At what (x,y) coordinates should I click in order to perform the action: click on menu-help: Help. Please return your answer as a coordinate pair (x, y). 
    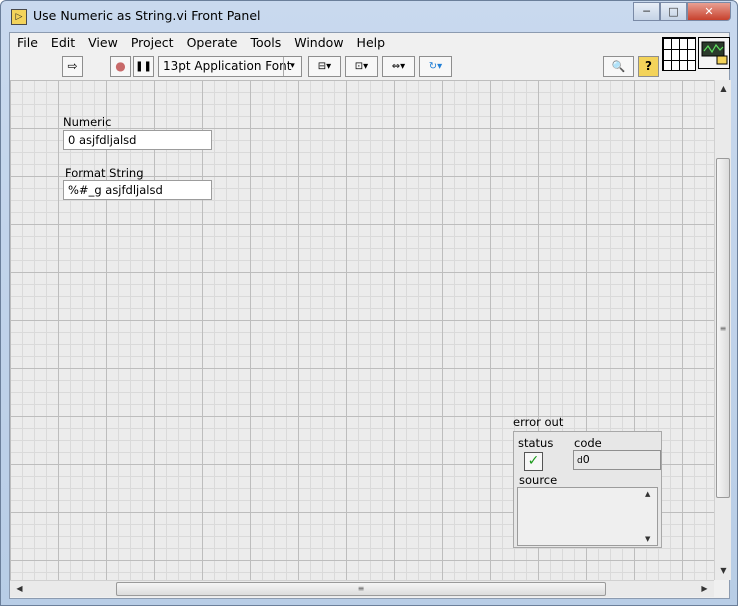
    Looking at the image, I should click on (371, 43).